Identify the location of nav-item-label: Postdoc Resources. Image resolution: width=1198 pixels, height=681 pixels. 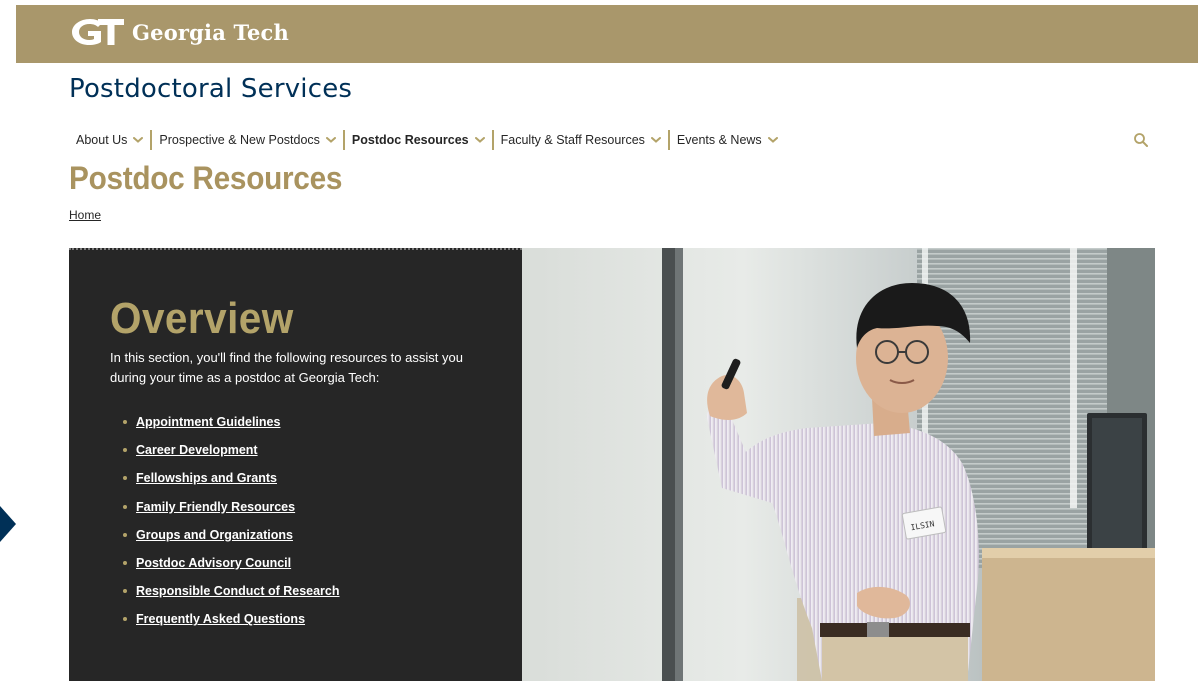
(410, 140).